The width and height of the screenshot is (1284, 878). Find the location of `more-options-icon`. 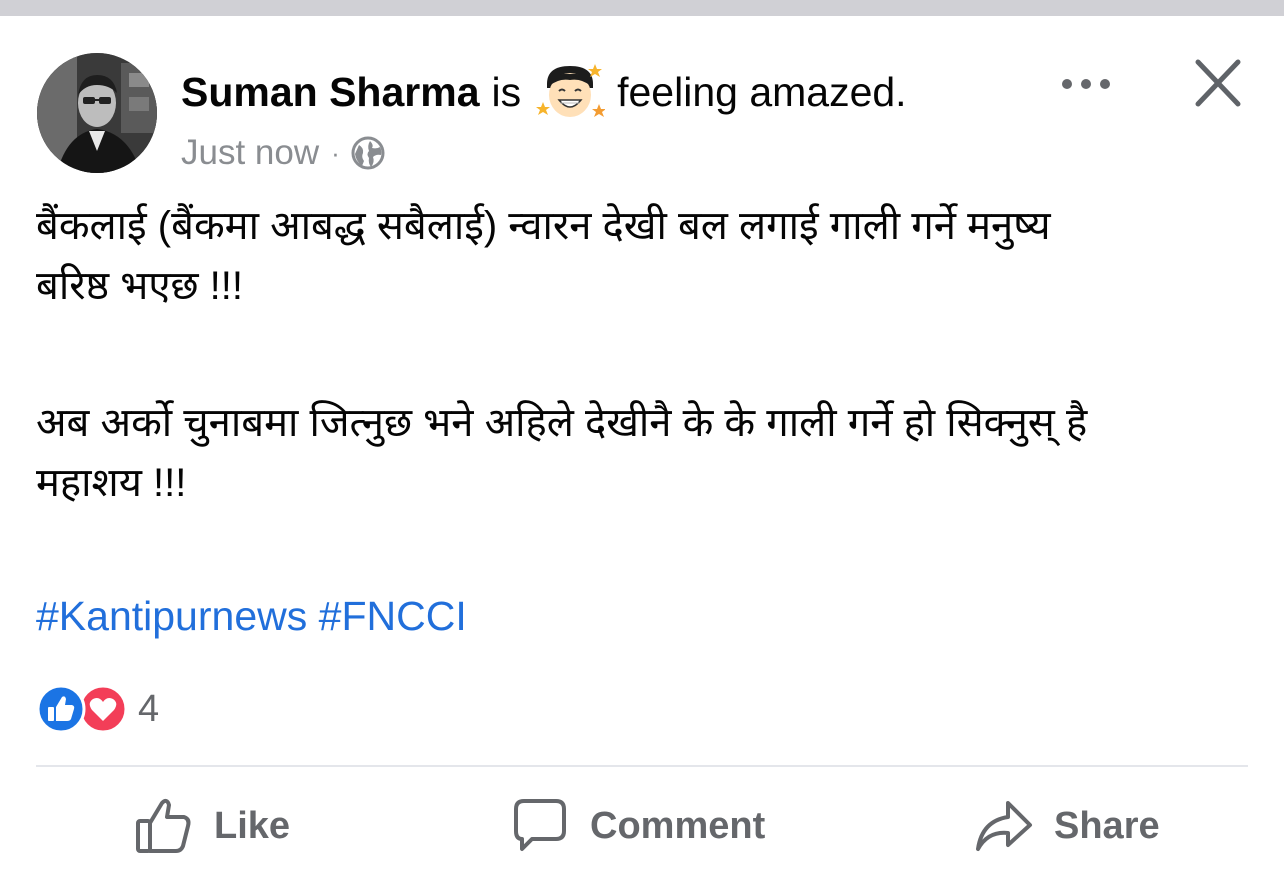

more-options-icon is located at coordinates (1086, 84).